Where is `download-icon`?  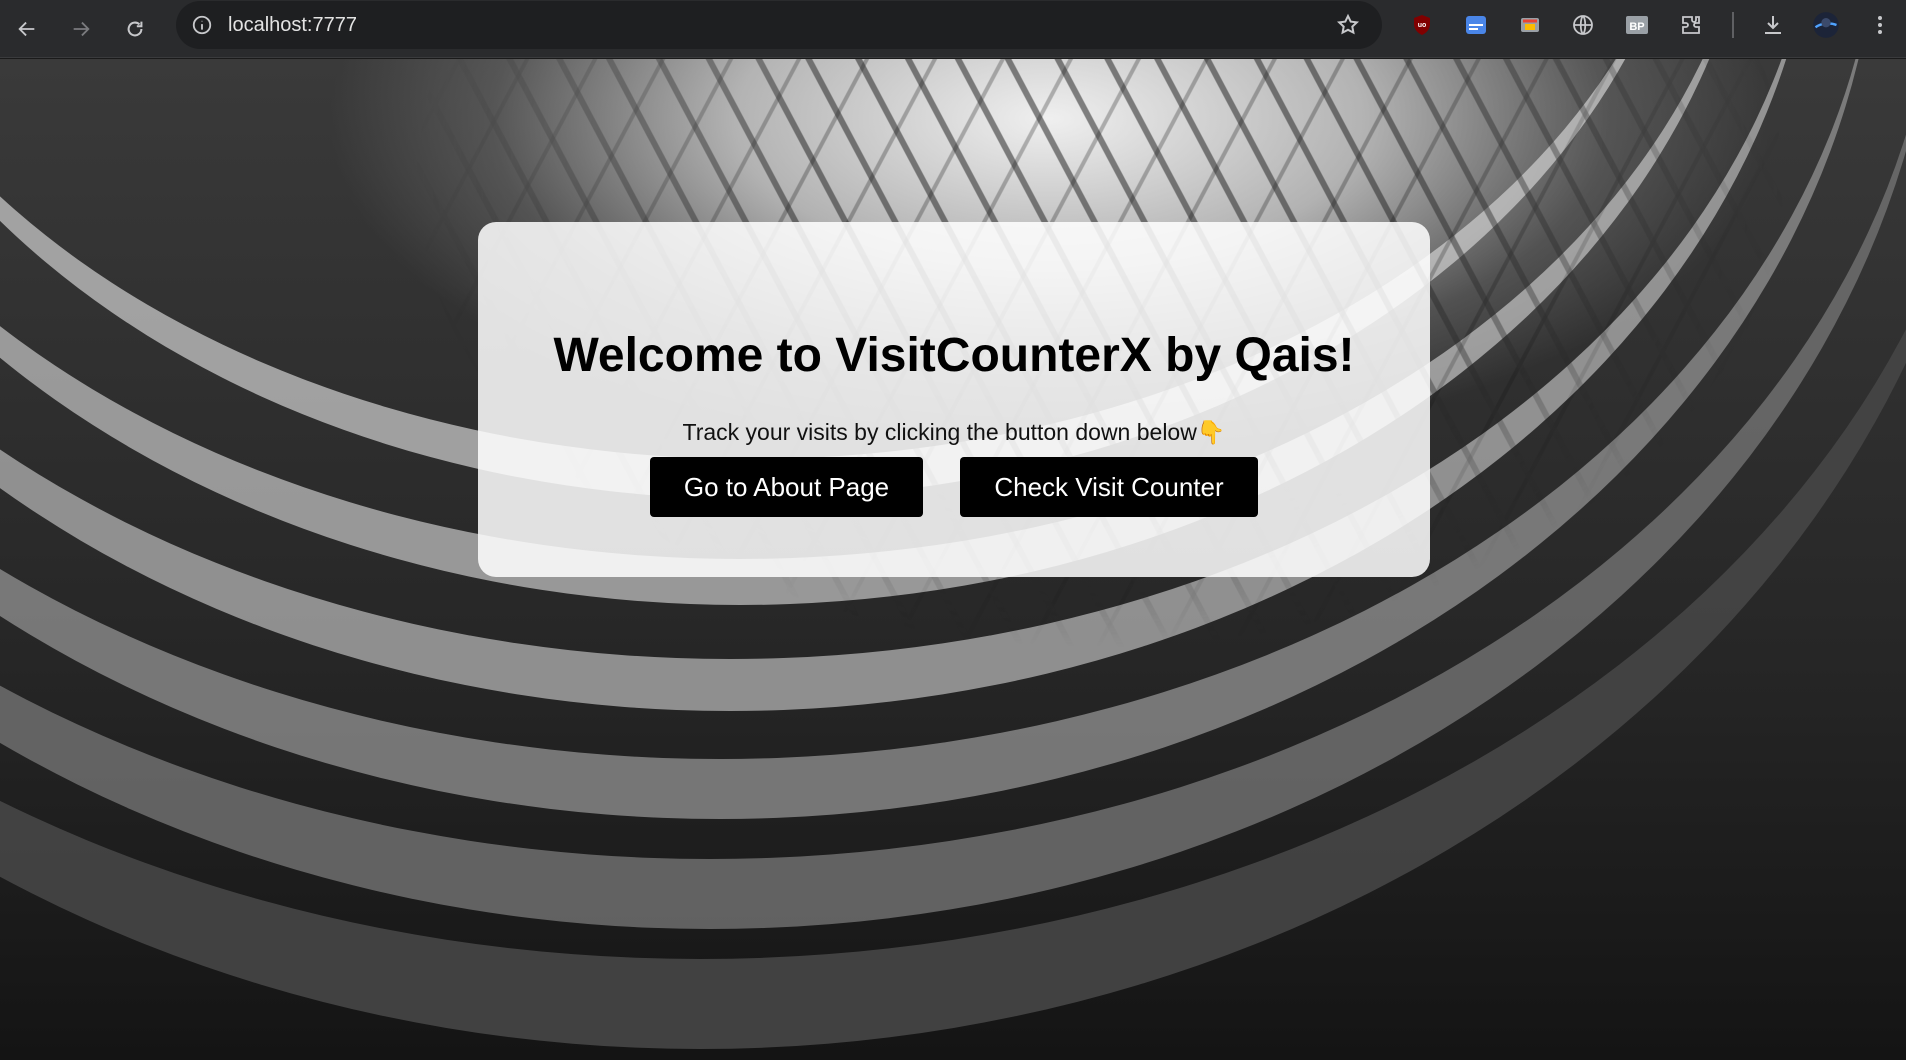
download-icon is located at coordinates (1773, 25).